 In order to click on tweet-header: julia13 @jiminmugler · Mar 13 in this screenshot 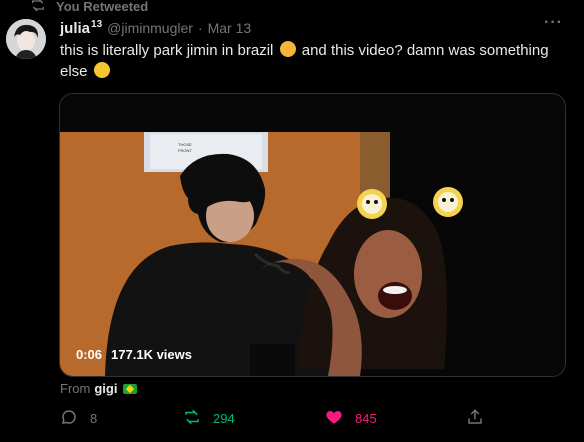, I will do `click(155, 28)`.